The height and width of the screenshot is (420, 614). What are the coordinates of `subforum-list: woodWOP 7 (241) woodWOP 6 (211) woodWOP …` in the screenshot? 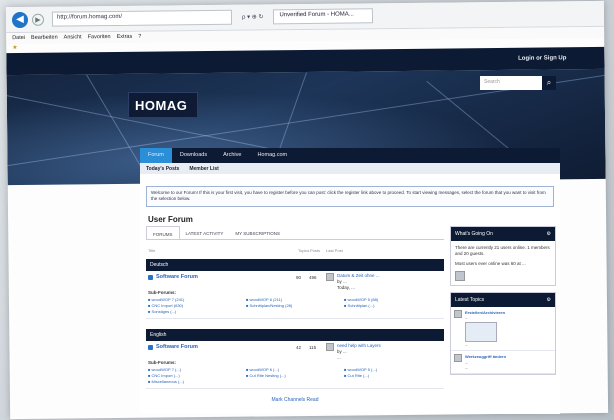 It's located at (295, 305).